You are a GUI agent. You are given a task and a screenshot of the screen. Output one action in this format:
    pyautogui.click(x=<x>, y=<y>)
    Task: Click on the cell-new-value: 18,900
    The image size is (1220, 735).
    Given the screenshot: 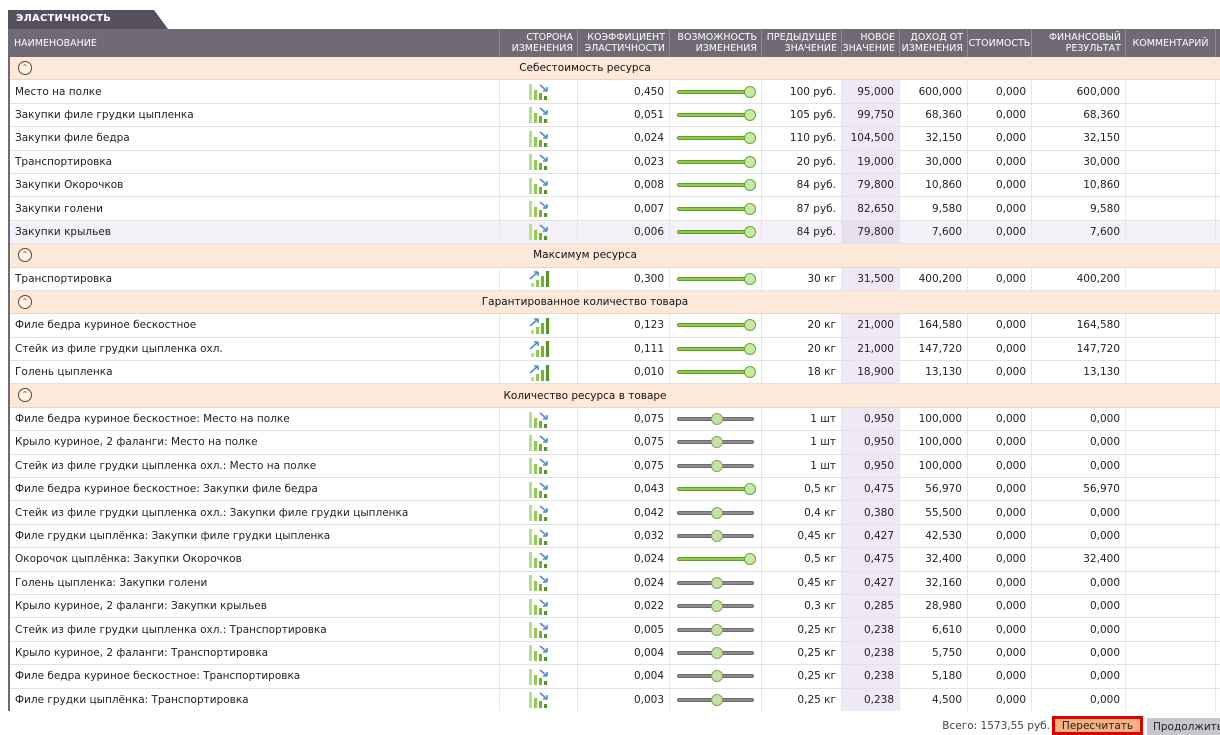 What is the action you would take?
    pyautogui.click(x=871, y=372)
    